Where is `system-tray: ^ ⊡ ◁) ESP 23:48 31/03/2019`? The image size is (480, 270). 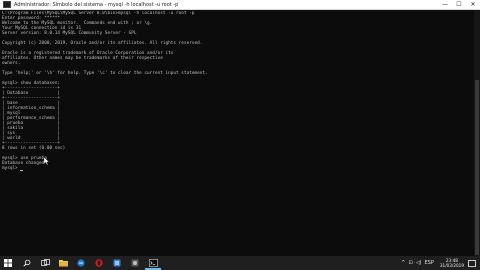 system-tray: ^ ⊡ ◁) ESP 23:48 31/03/2019 is located at coordinates (438, 263).